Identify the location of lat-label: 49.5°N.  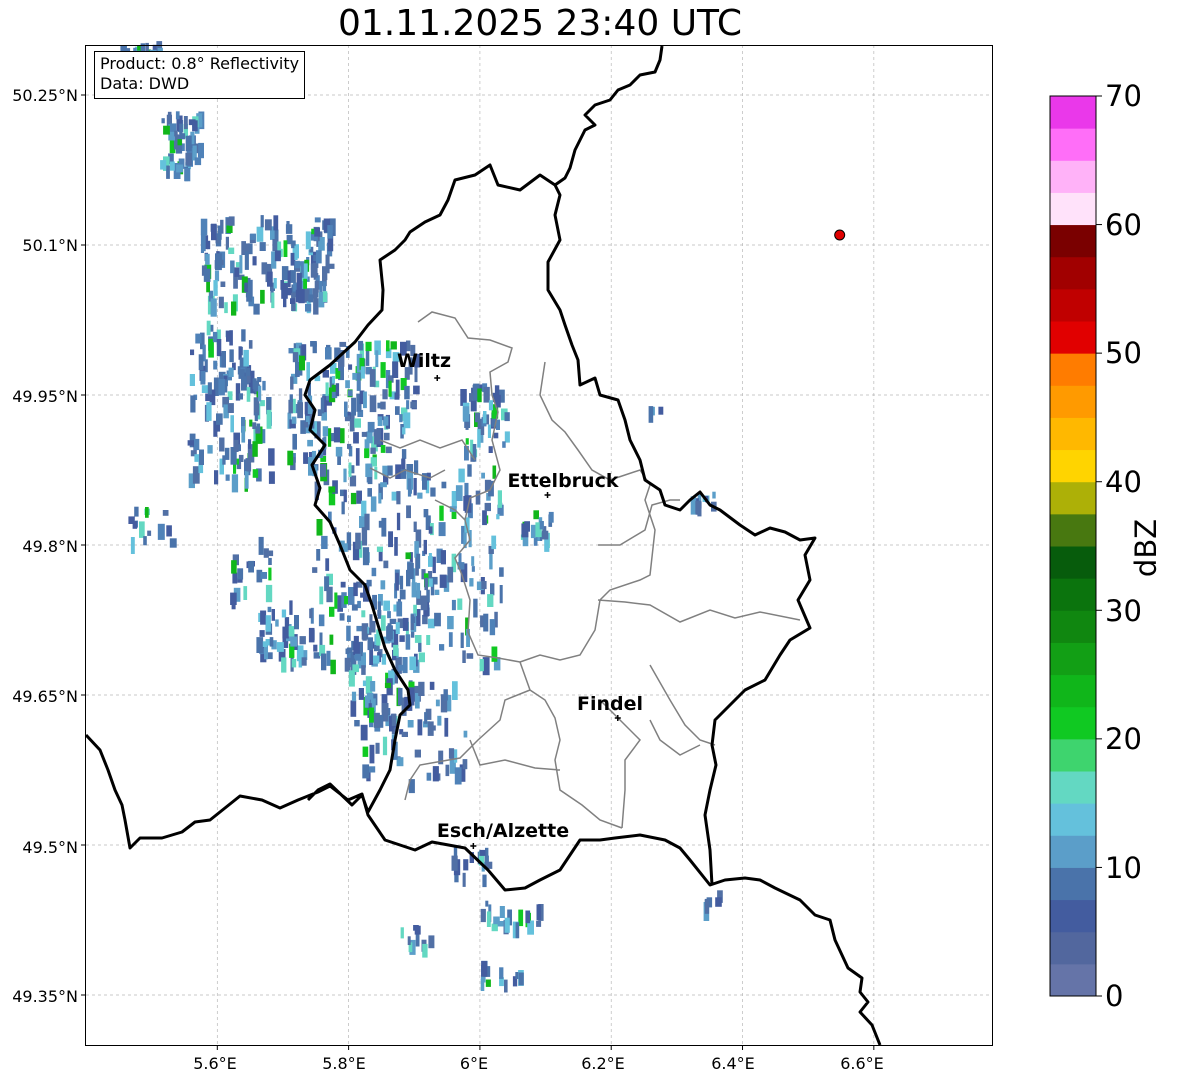
(50, 847).